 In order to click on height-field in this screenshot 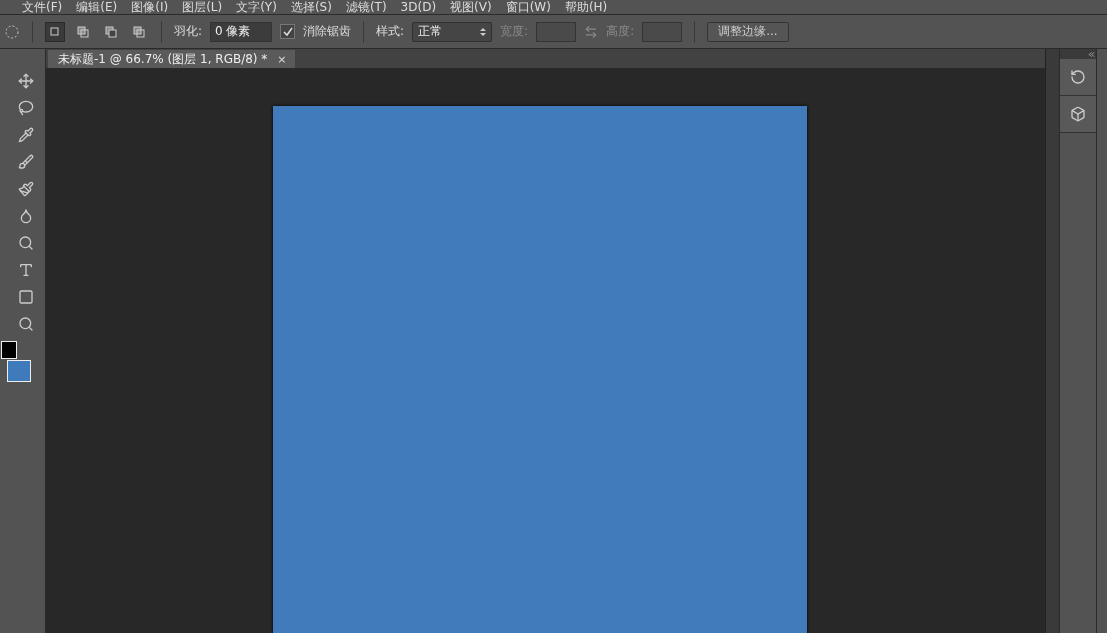, I will do `click(662, 31)`.